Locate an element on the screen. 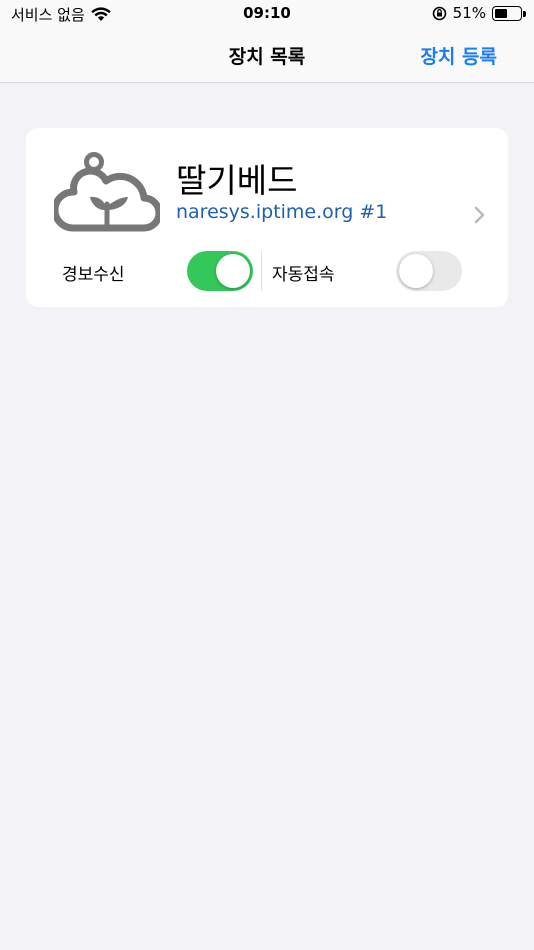 The image size is (534, 950). cloud-sprout-icon is located at coordinates (107, 192).